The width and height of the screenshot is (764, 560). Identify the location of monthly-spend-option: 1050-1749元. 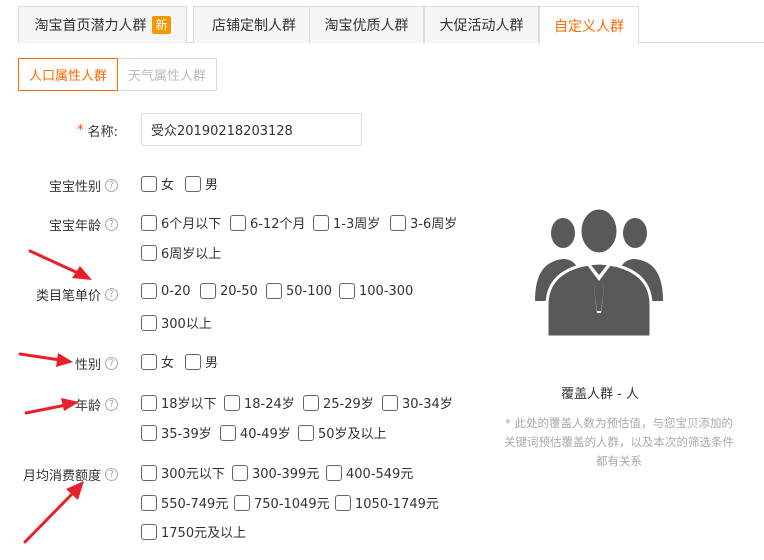
(387, 502).